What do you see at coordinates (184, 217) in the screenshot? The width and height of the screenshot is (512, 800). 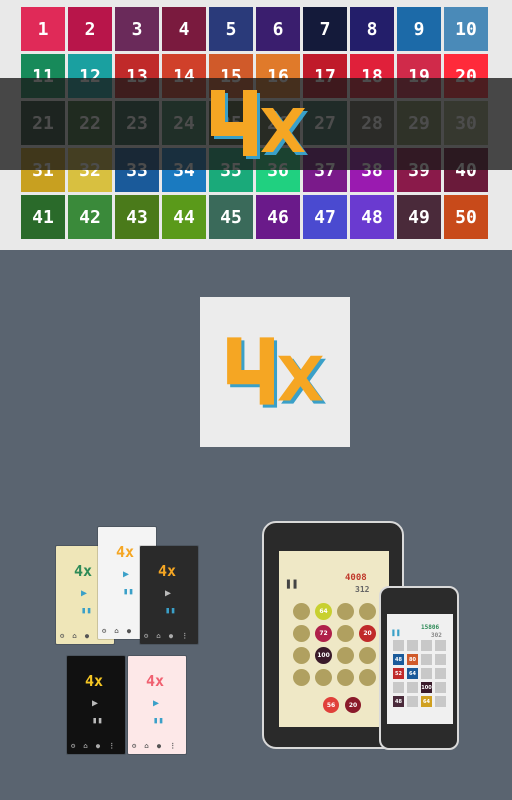 I see `number-tile-44: 44` at bounding box center [184, 217].